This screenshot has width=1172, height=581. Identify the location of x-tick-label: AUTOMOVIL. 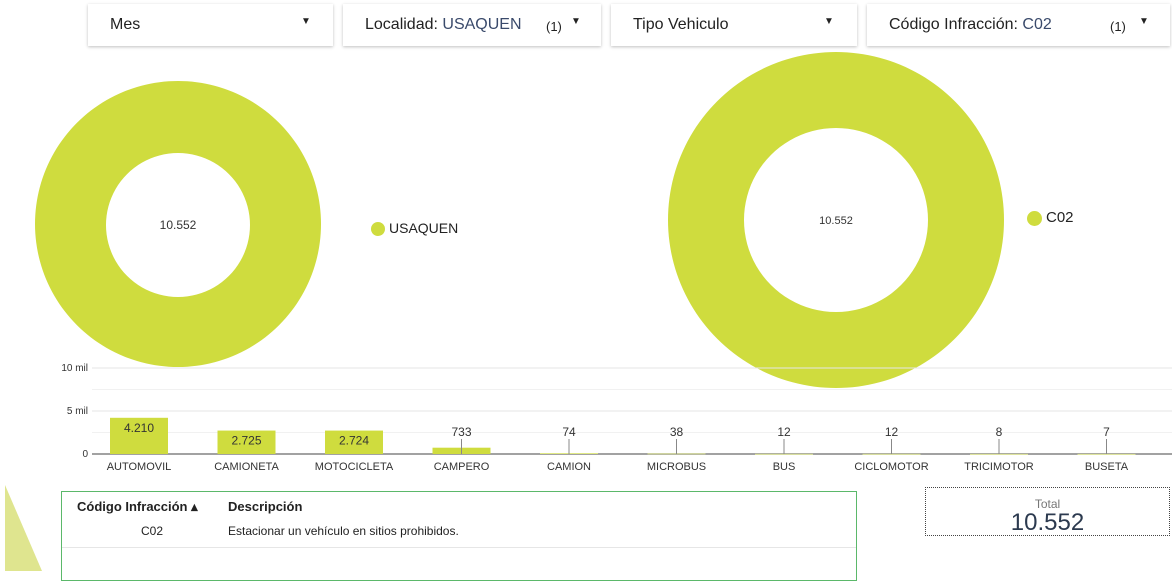
(139, 467).